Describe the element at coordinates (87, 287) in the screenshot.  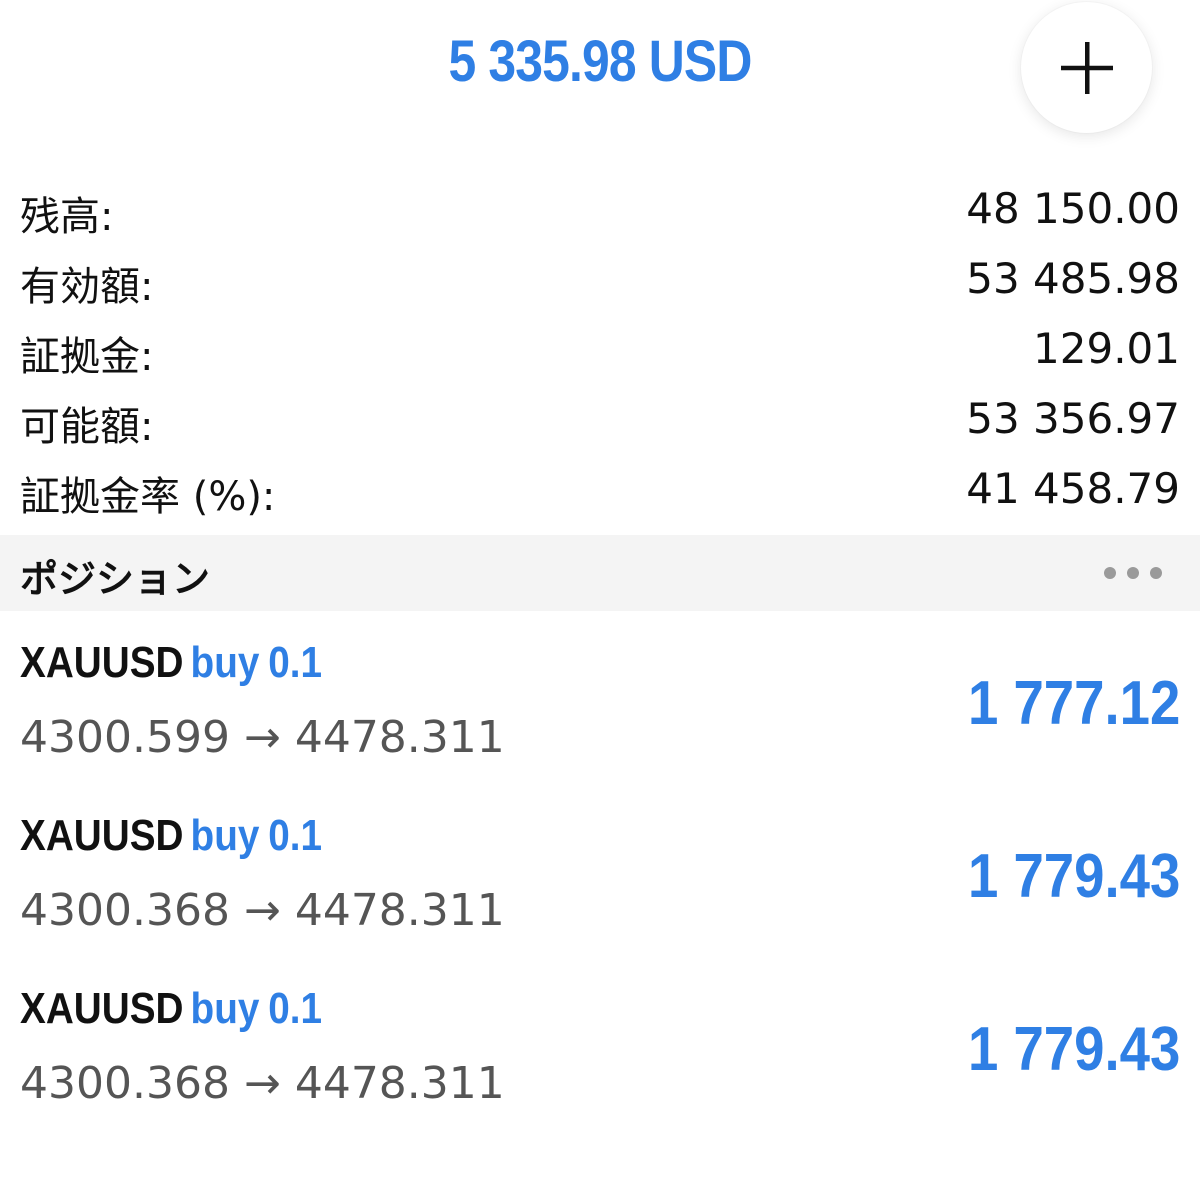
I see `equity-label: 有効額:` at that location.